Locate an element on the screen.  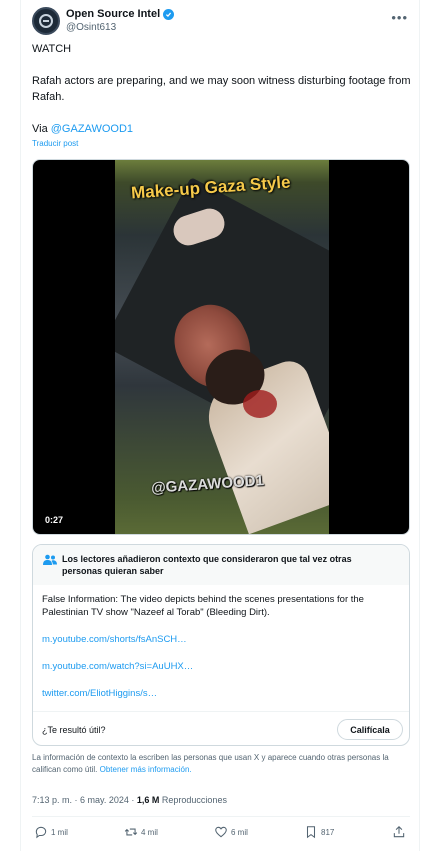
like-button: 6 mil is located at coordinates (231, 832).